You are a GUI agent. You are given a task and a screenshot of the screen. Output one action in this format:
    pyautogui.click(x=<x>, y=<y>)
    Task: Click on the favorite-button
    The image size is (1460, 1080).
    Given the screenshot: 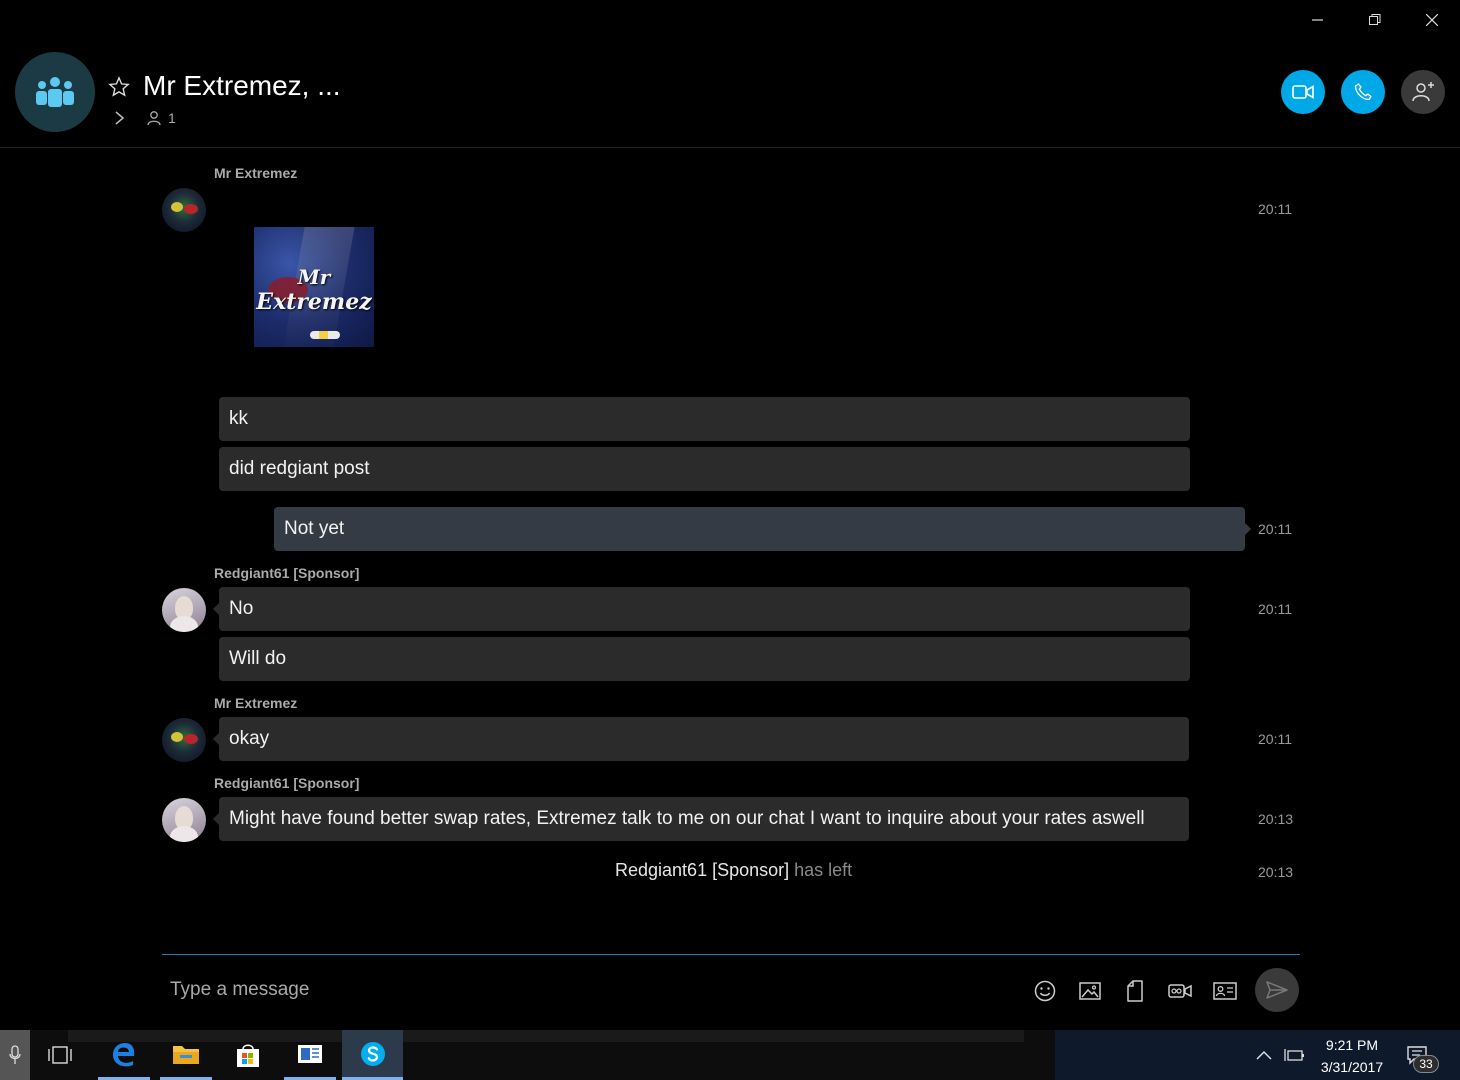 What is the action you would take?
    pyautogui.click(x=119, y=89)
    